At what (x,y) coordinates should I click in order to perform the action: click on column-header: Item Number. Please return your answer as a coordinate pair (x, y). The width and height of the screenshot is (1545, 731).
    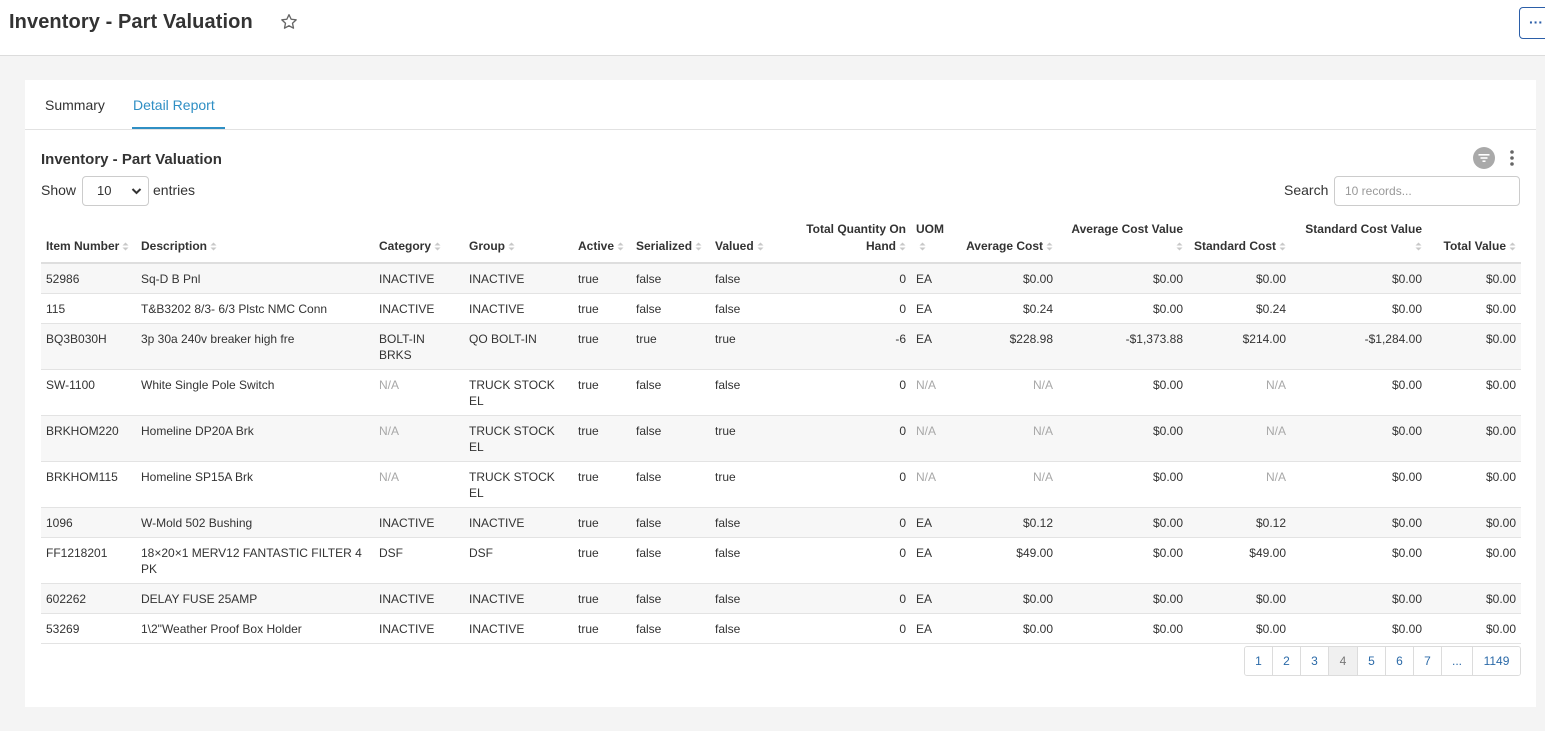
    Looking at the image, I should click on (88, 241).